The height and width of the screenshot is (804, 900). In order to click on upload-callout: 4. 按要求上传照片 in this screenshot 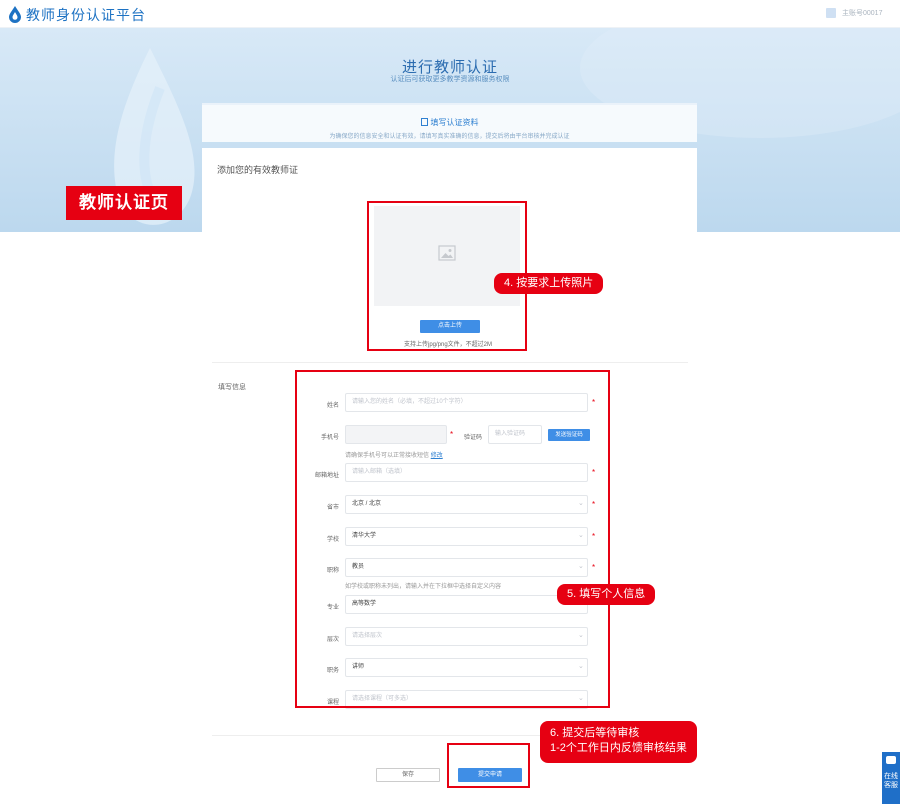, I will do `click(549, 283)`.